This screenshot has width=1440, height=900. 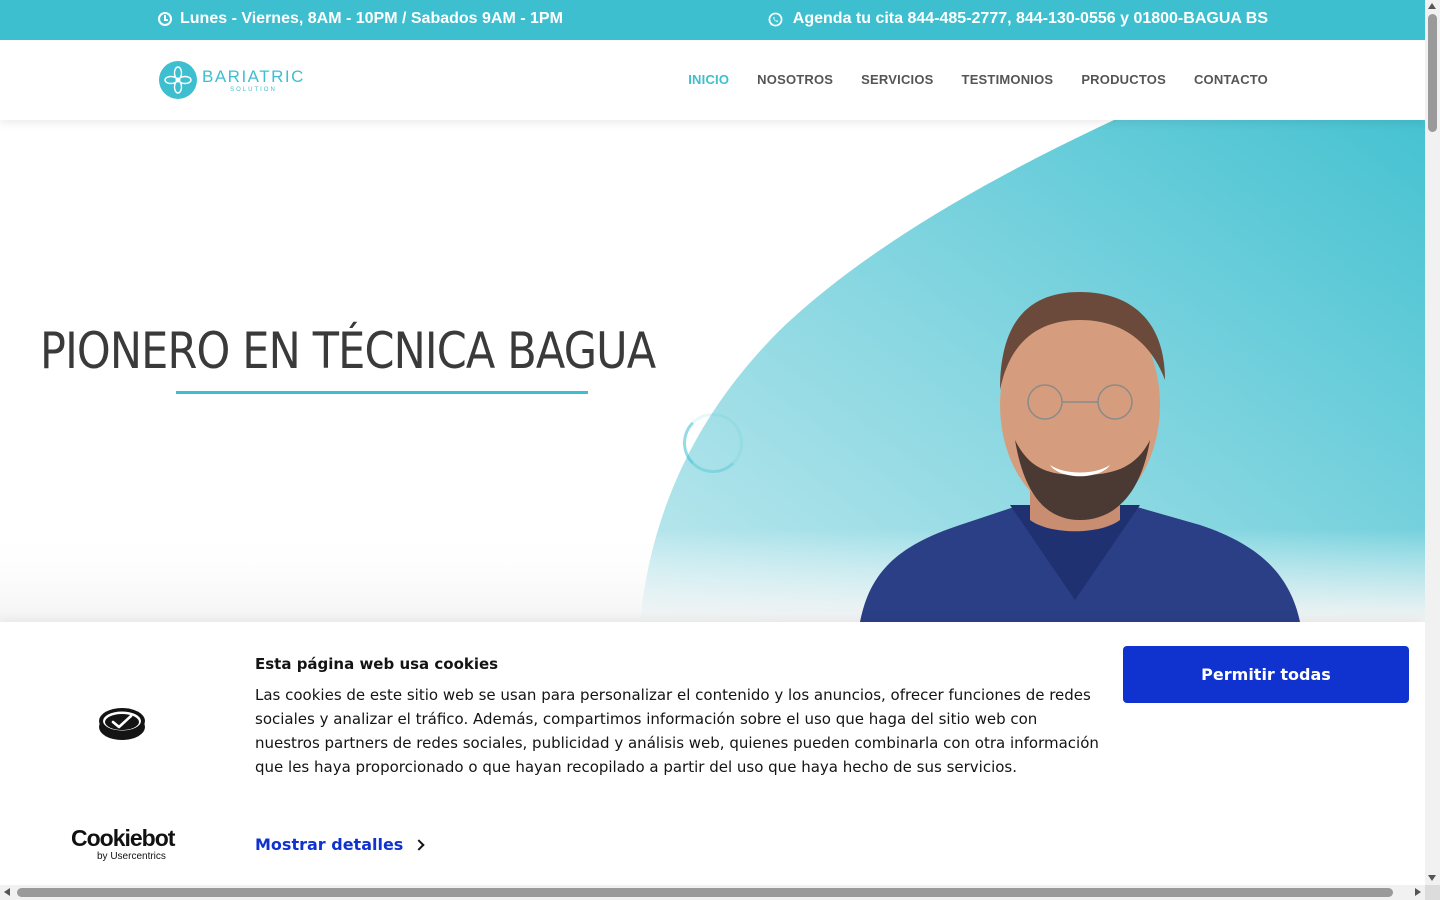 I want to click on logo-subtitle: SOLUTION, so click(x=253, y=89).